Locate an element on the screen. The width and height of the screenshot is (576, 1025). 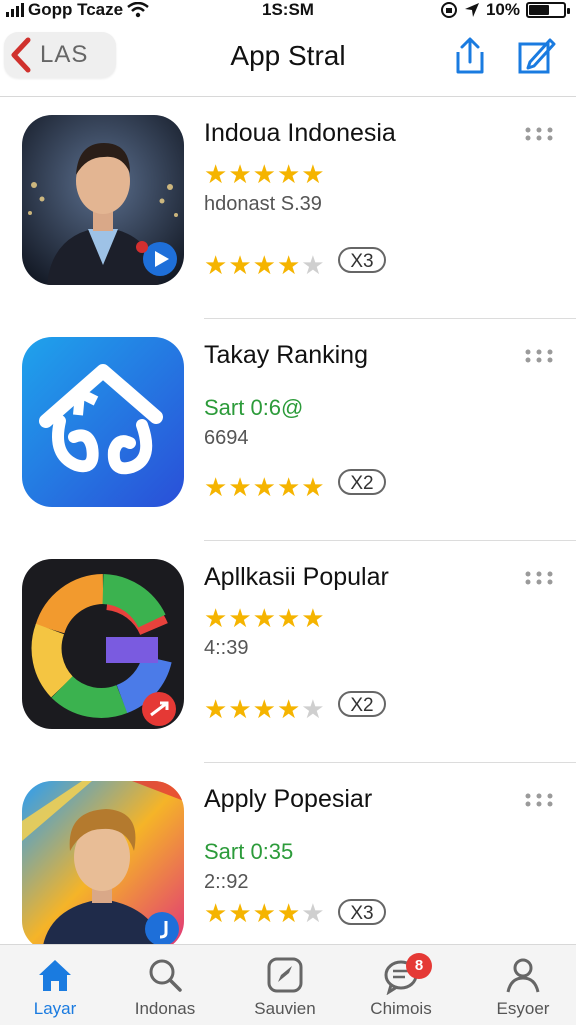
lock-rotation-icon is located at coordinates (448, 10).